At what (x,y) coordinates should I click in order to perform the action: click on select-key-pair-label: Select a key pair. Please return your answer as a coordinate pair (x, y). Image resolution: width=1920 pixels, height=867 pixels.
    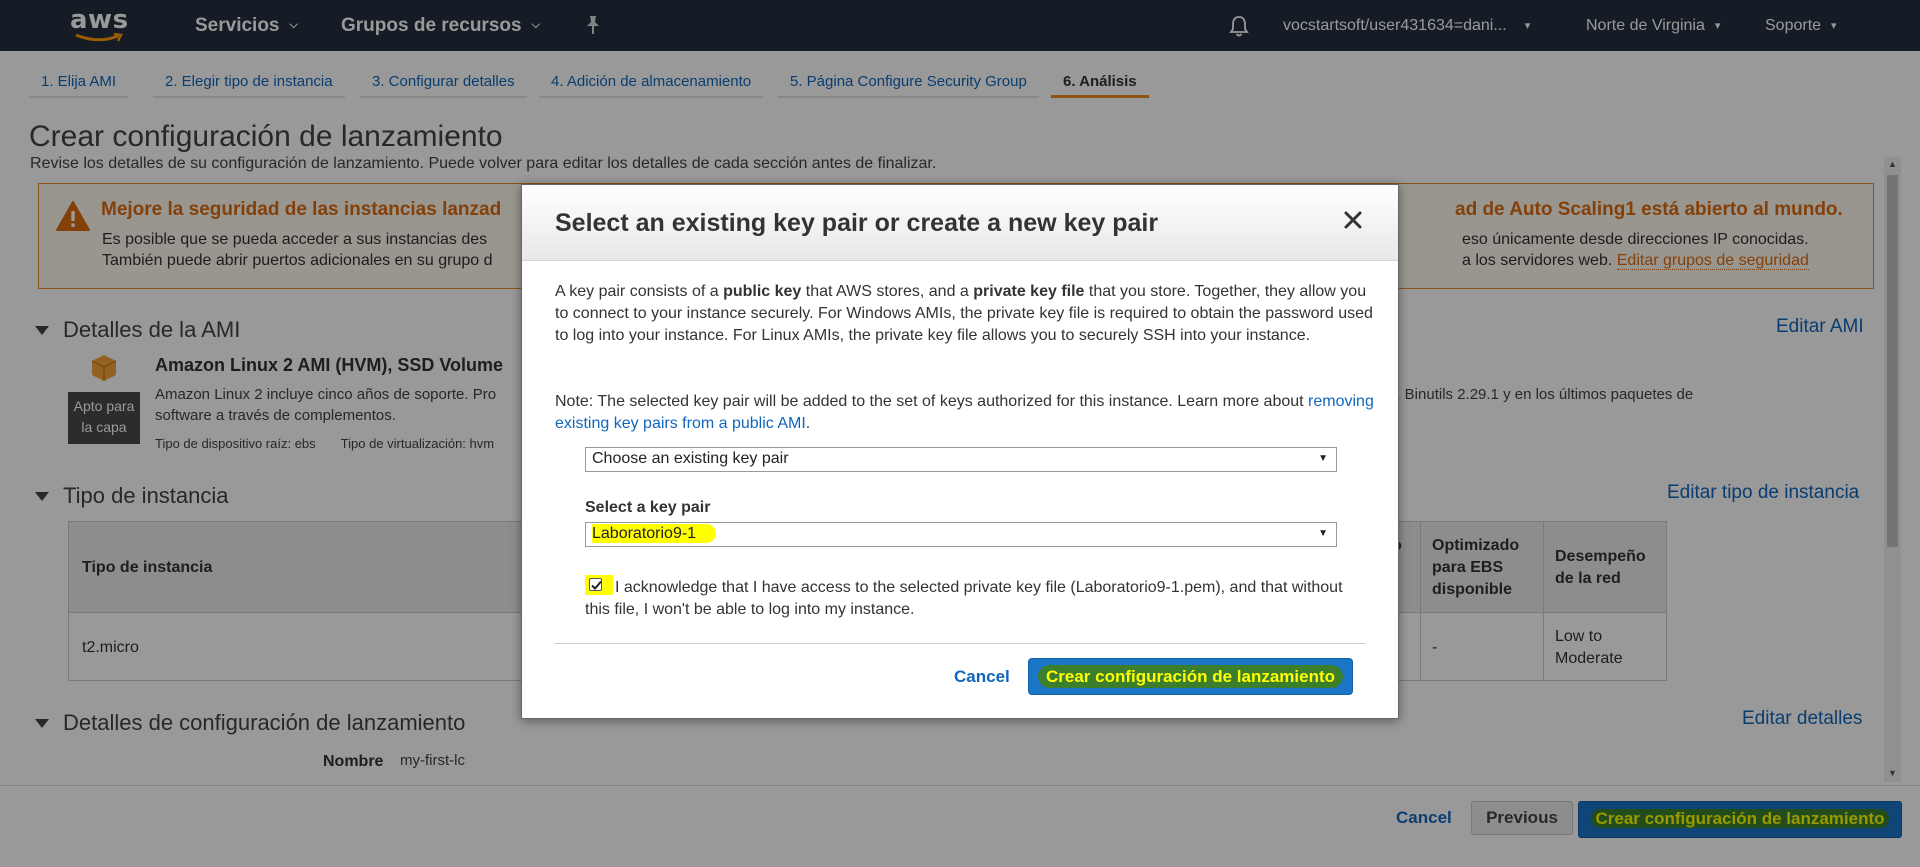
    Looking at the image, I should click on (648, 507).